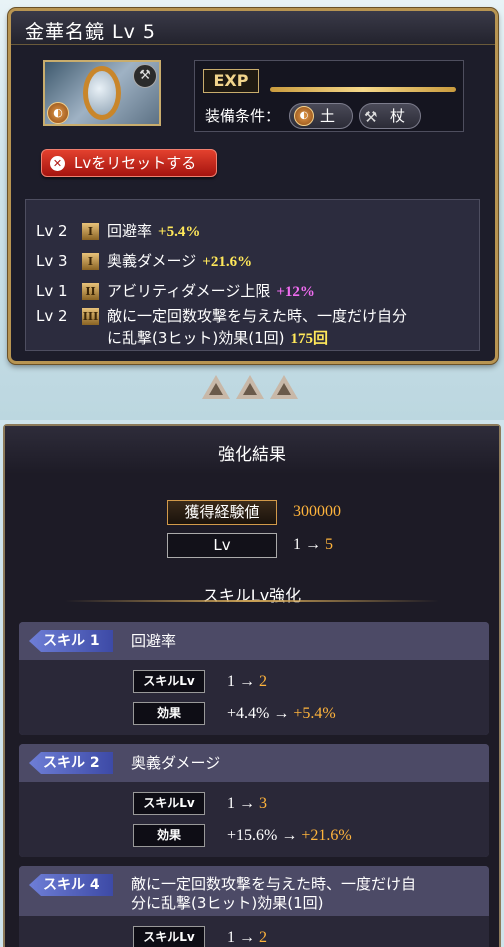  Describe the element at coordinates (314, 713) in the screenshot. I see `effect-to: +5.4%` at that location.